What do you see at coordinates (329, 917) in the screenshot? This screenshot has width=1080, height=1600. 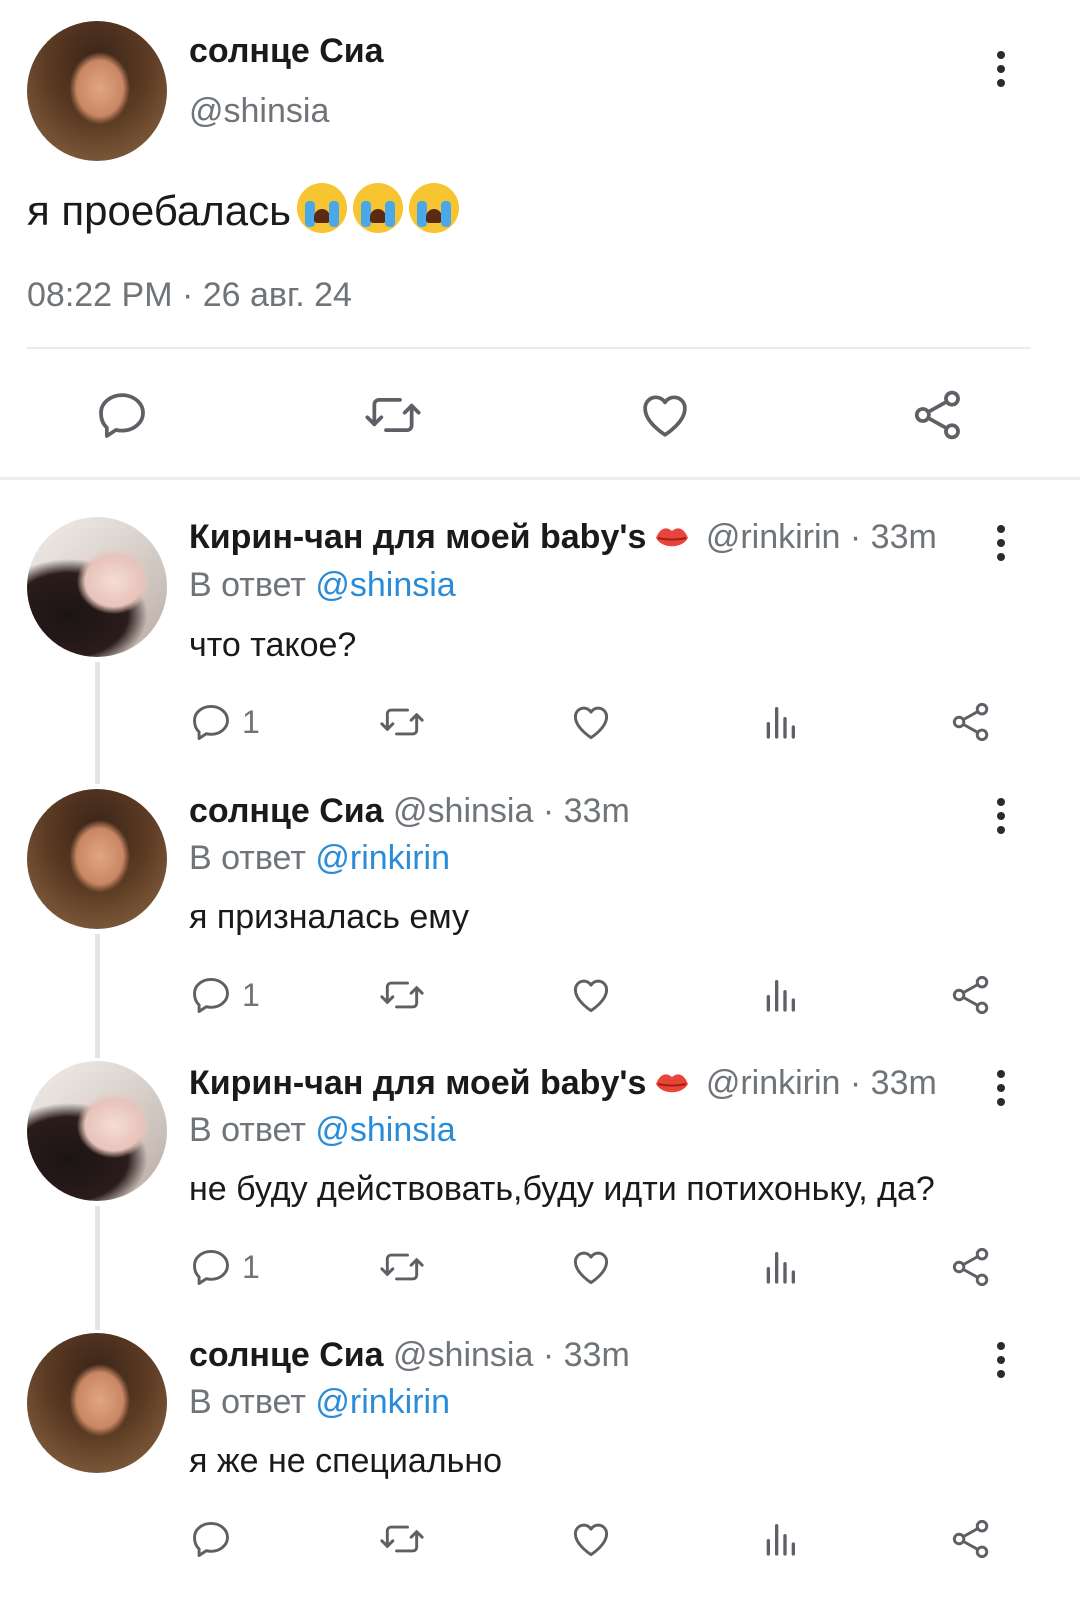 I see `reply-text: я призналась ему` at bounding box center [329, 917].